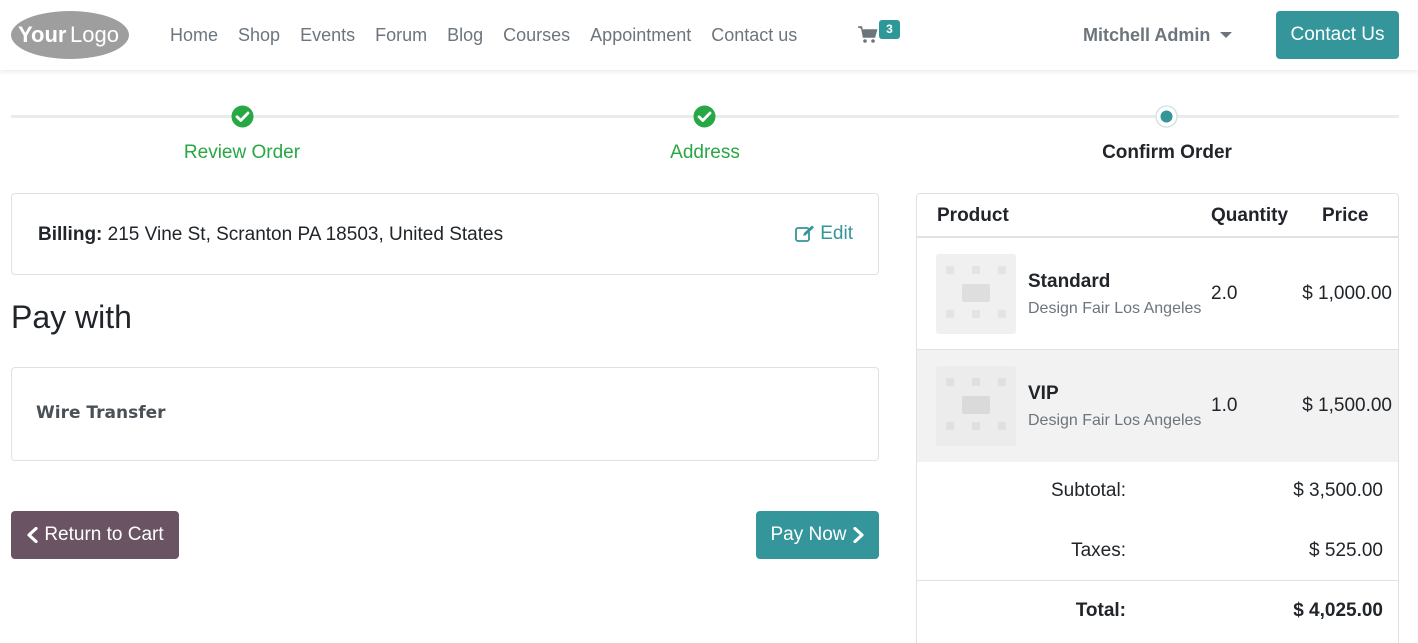 This screenshot has width=1418, height=643. Describe the element at coordinates (704, 116) in the screenshot. I see `step-address-check-icon` at that location.